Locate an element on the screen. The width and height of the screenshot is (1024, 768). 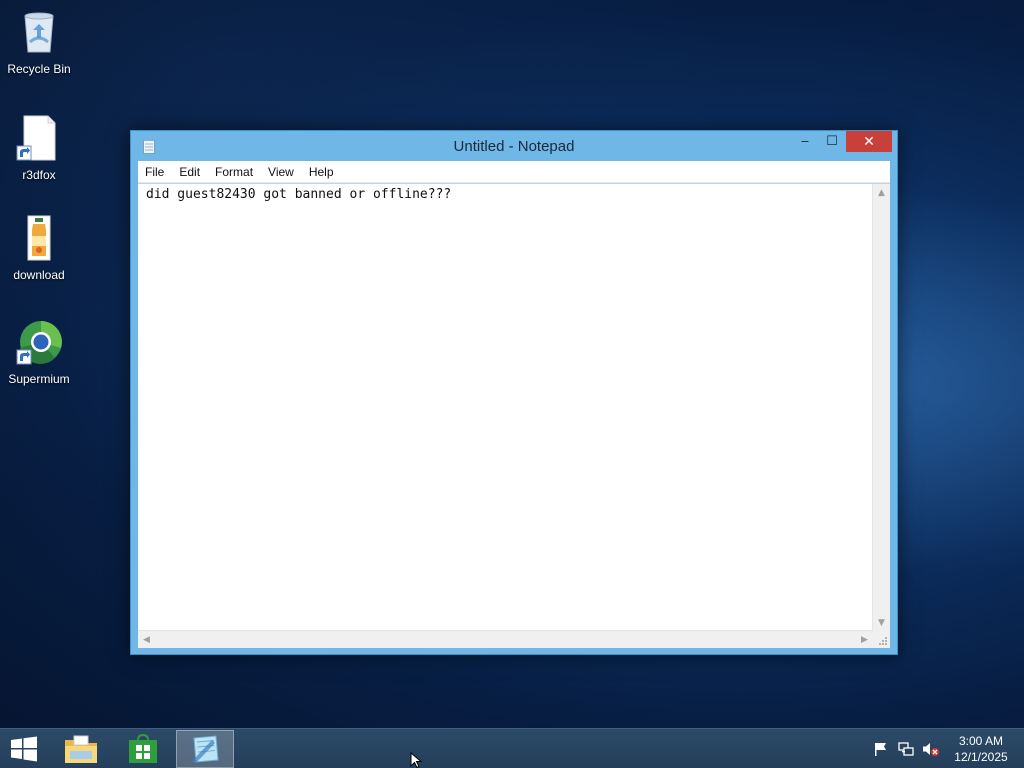
file-explorer-icon is located at coordinates (81, 749).